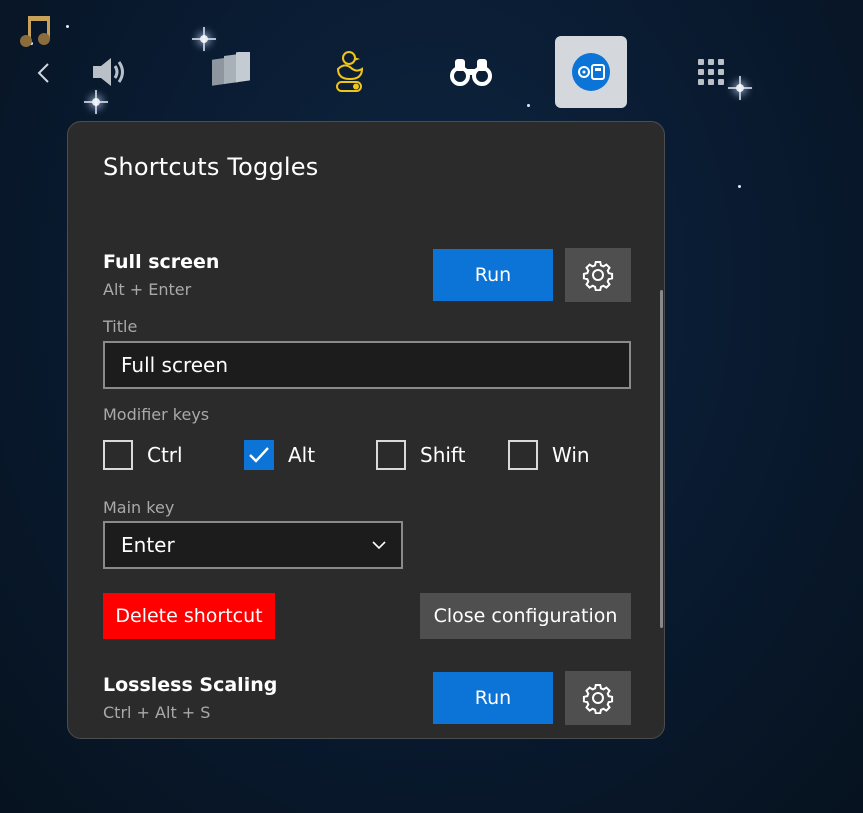  What do you see at coordinates (175, 365) in the screenshot?
I see `title-input-value: Full screen` at bounding box center [175, 365].